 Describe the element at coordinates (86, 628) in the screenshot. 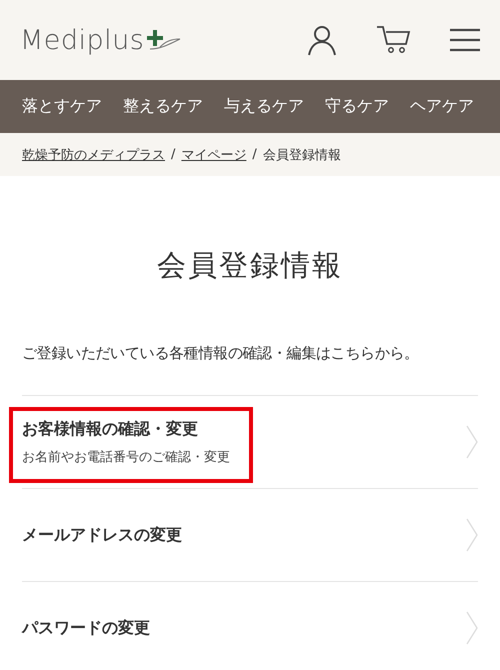

I see `menu-item-title: パスワードの変更` at that location.